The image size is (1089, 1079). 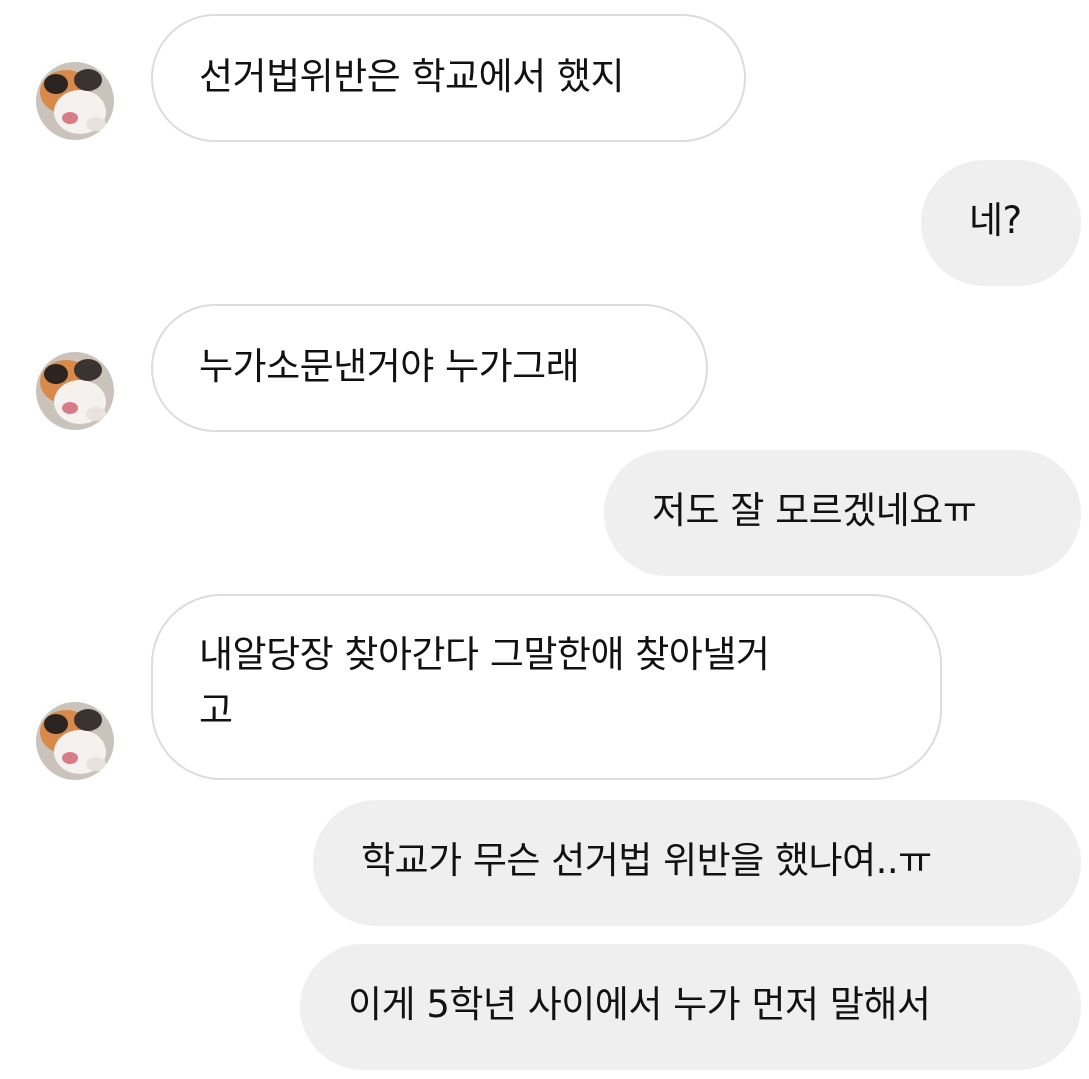 I want to click on message-bubble-outgoing: 학교가 무슨 선거법 위반을 했나여..ㅠ, so click(x=697, y=863).